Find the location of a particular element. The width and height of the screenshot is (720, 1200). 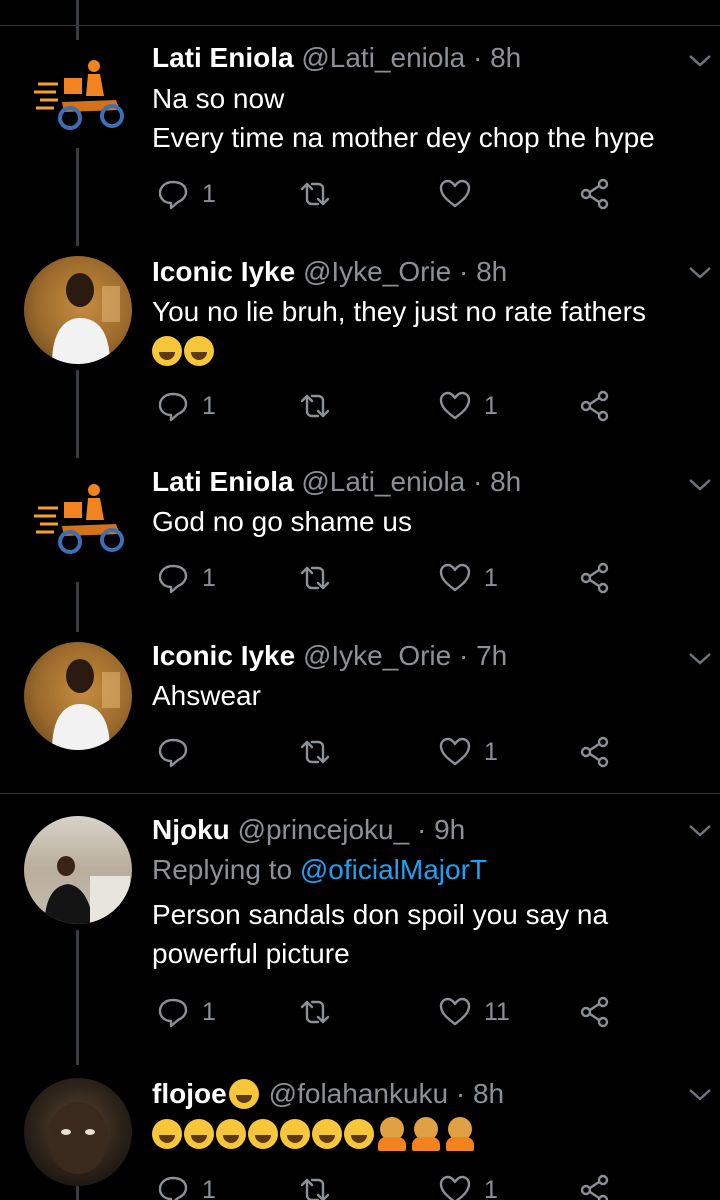

tweet: Iconic Iyke @Iyke_Orie · 7h Ahswear 1 is located at coordinates (360, 712).